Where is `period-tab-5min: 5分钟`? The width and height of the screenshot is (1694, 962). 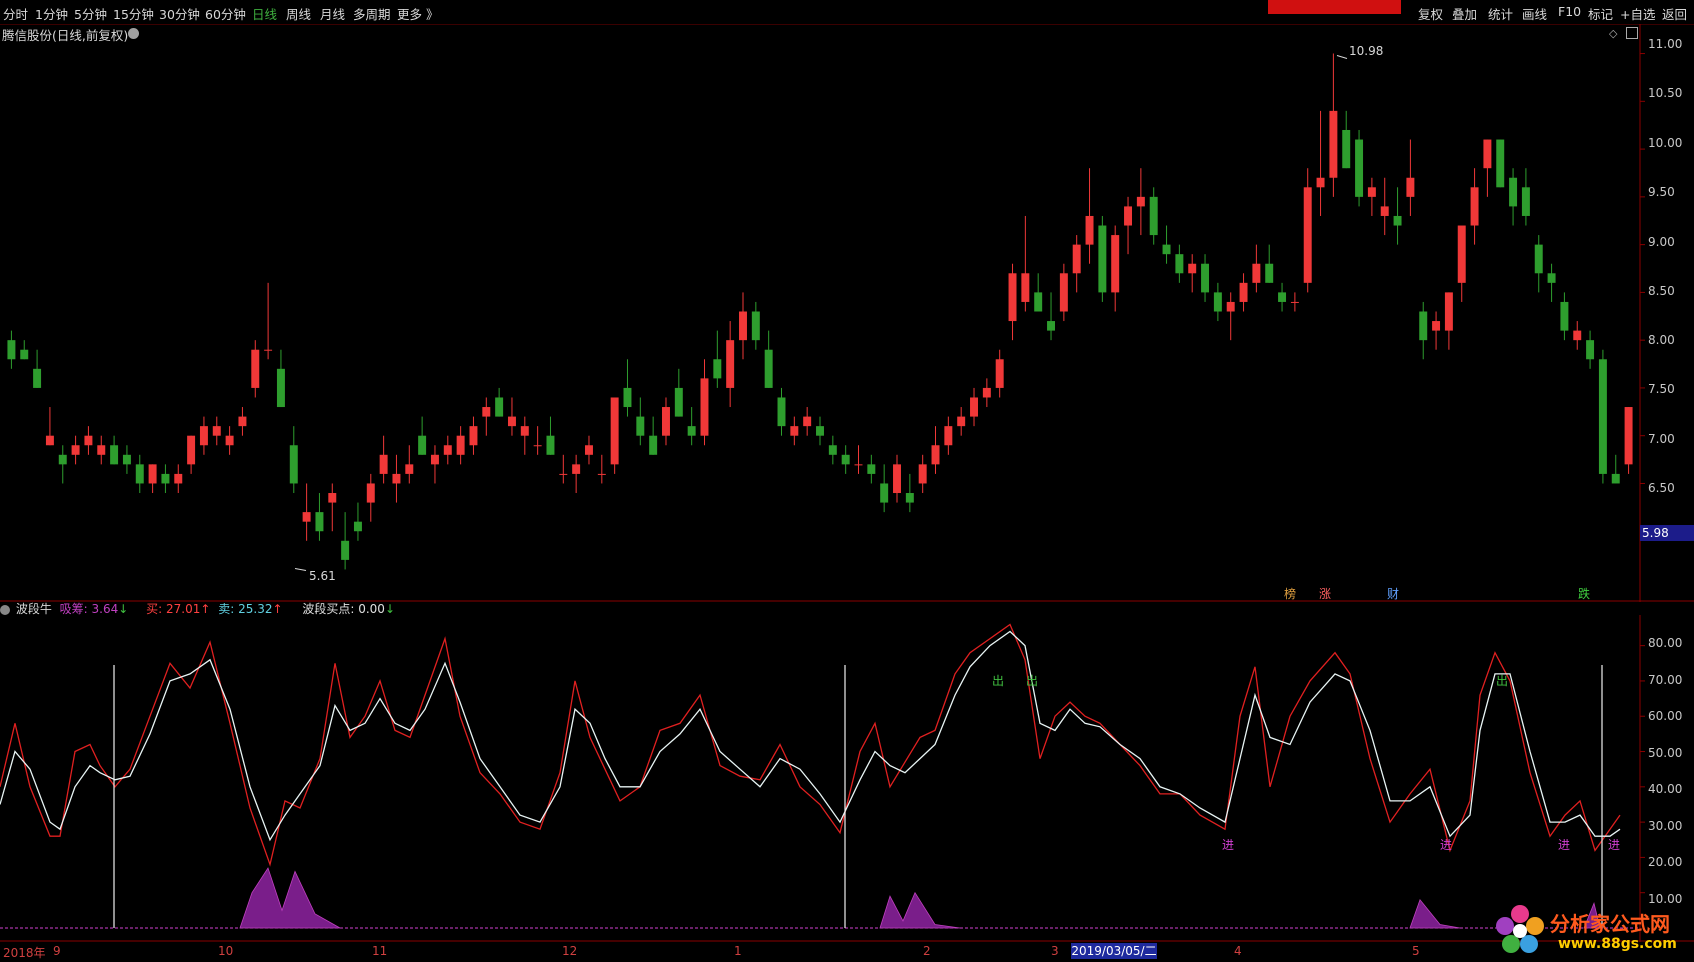
period-tab-5min: 5分钟 is located at coordinates (90, 13).